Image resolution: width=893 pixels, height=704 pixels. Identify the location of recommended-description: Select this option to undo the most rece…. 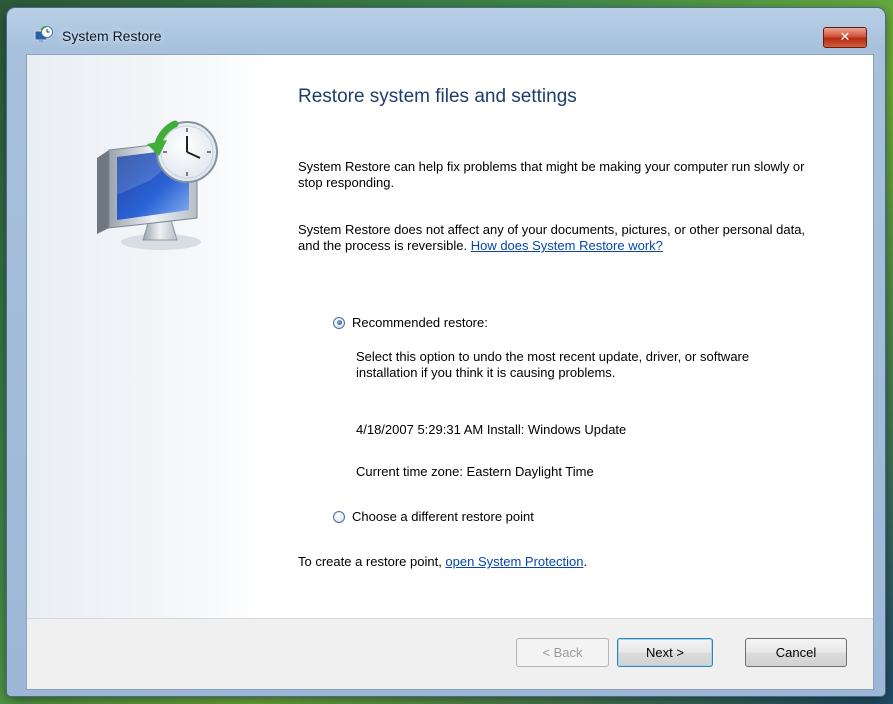
(553, 364).